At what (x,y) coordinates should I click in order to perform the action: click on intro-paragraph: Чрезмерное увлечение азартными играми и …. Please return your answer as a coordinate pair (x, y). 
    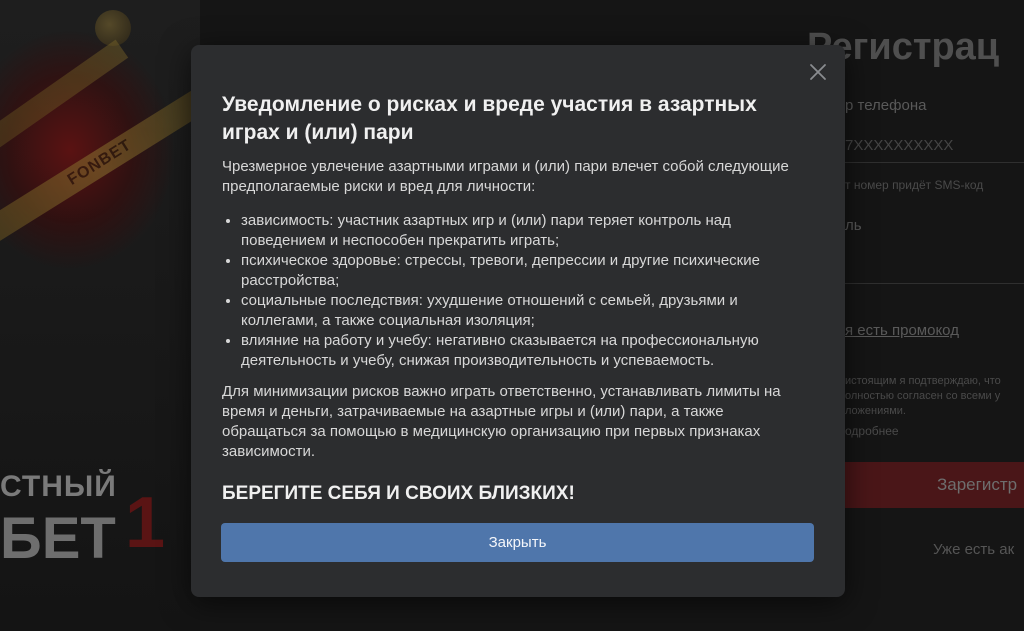
    Looking at the image, I should click on (505, 176).